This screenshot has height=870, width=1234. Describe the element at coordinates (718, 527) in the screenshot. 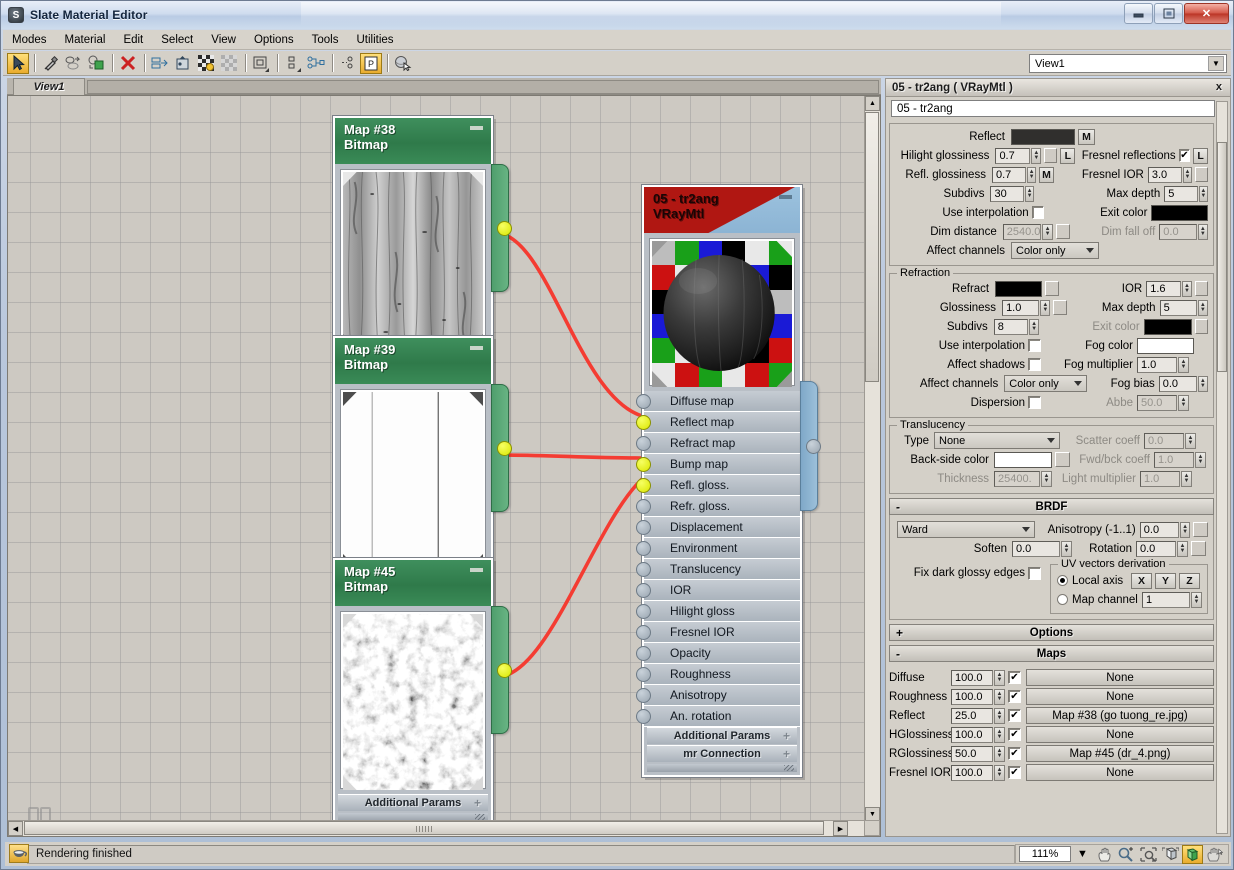

I see `socket-row-displacement: Displacement` at that location.